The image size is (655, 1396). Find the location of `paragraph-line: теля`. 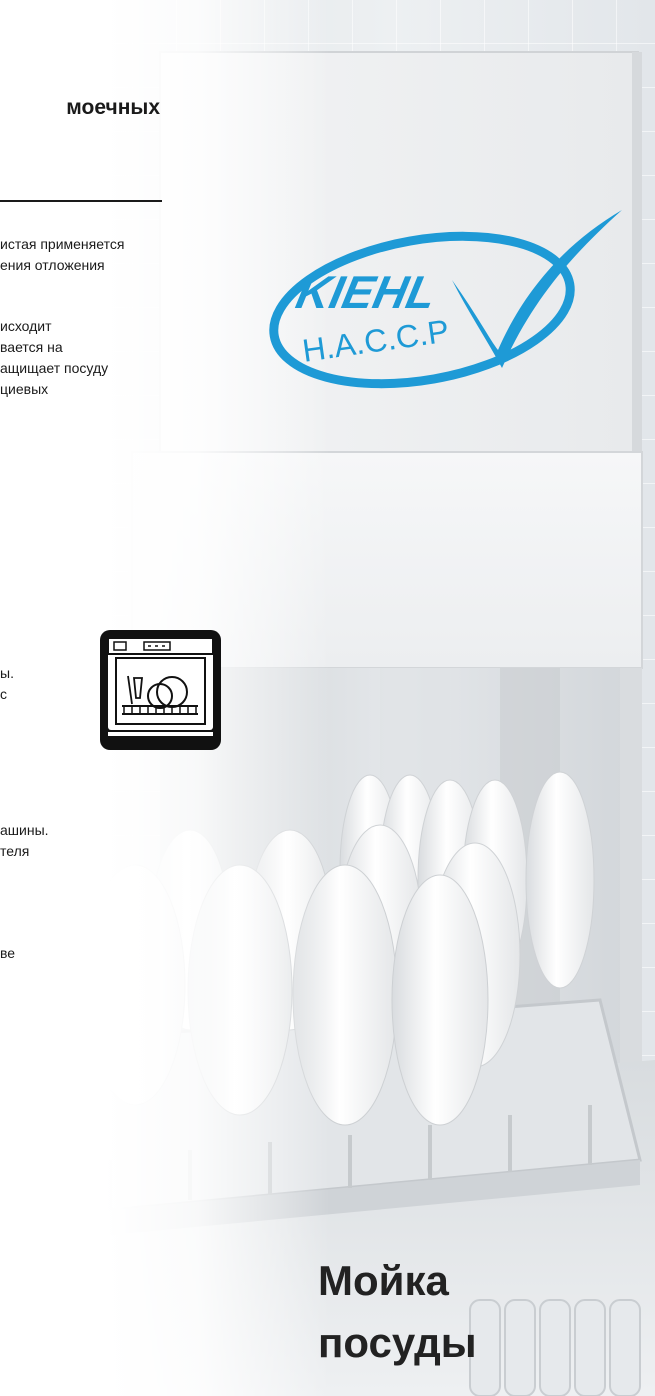

paragraph-line: теля is located at coordinates (15, 851).